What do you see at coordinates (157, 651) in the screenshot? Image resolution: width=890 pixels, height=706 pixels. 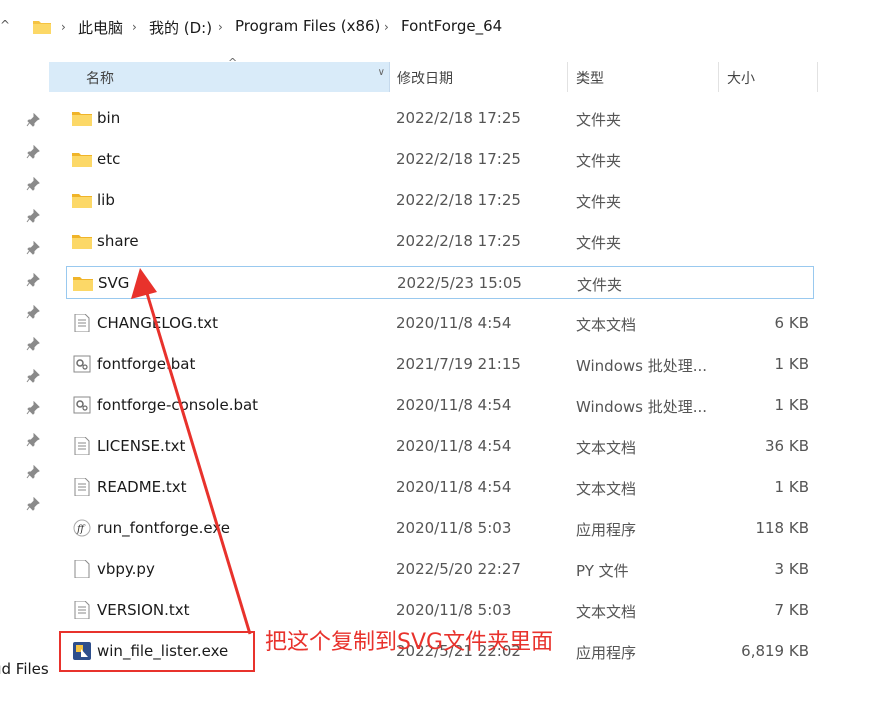 I see `annotation-highlight-box` at bounding box center [157, 651].